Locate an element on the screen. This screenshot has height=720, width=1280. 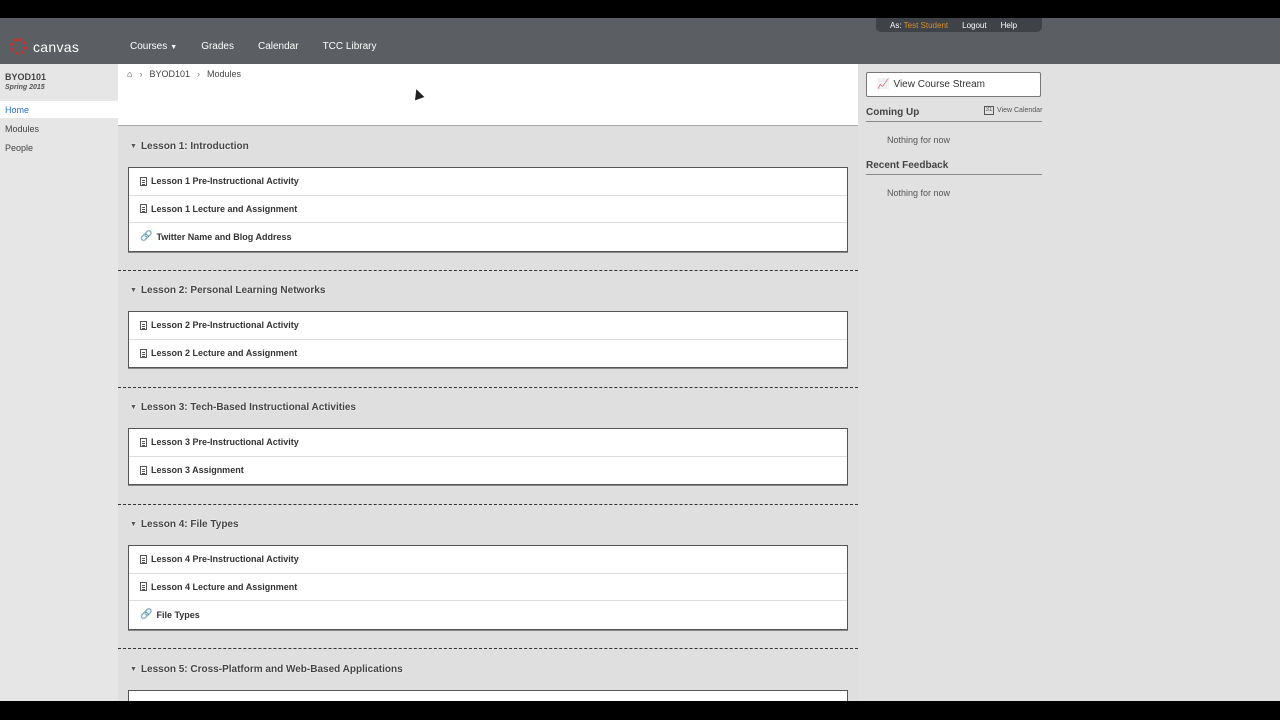
course-nav-people: People is located at coordinates (59, 147).